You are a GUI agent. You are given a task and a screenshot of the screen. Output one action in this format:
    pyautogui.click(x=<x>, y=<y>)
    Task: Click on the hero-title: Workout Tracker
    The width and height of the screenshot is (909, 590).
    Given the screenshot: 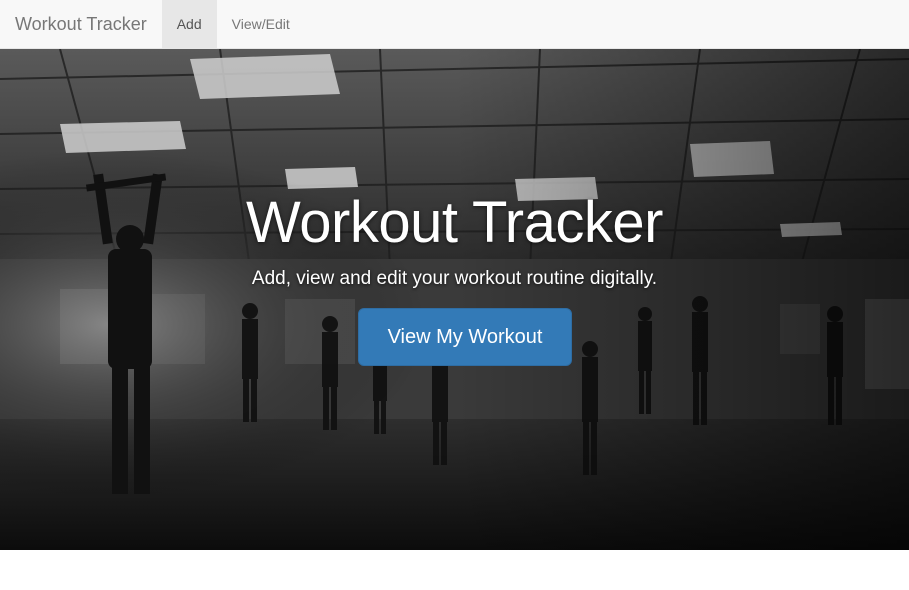 What is the action you would take?
    pyautogui.click(x=454, y=222)
    